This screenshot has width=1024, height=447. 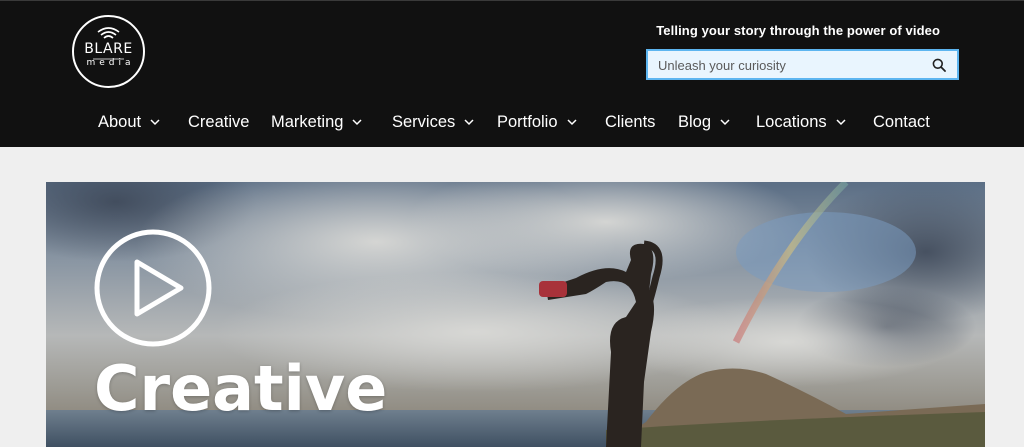 I want to click on nav-item-services: Services, so click(x=433, y=122).